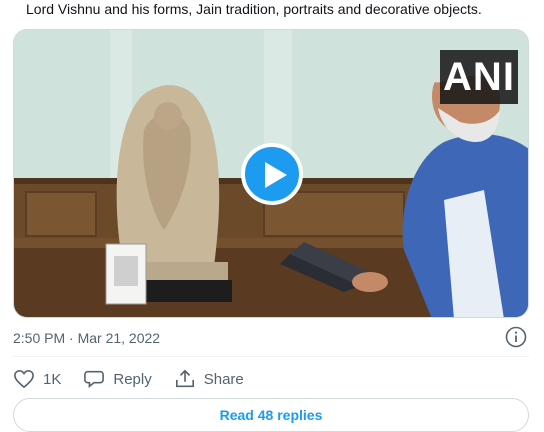  Describe the element at coordinates (184, 378) in the screenshot. I see `share-icon` at that location.